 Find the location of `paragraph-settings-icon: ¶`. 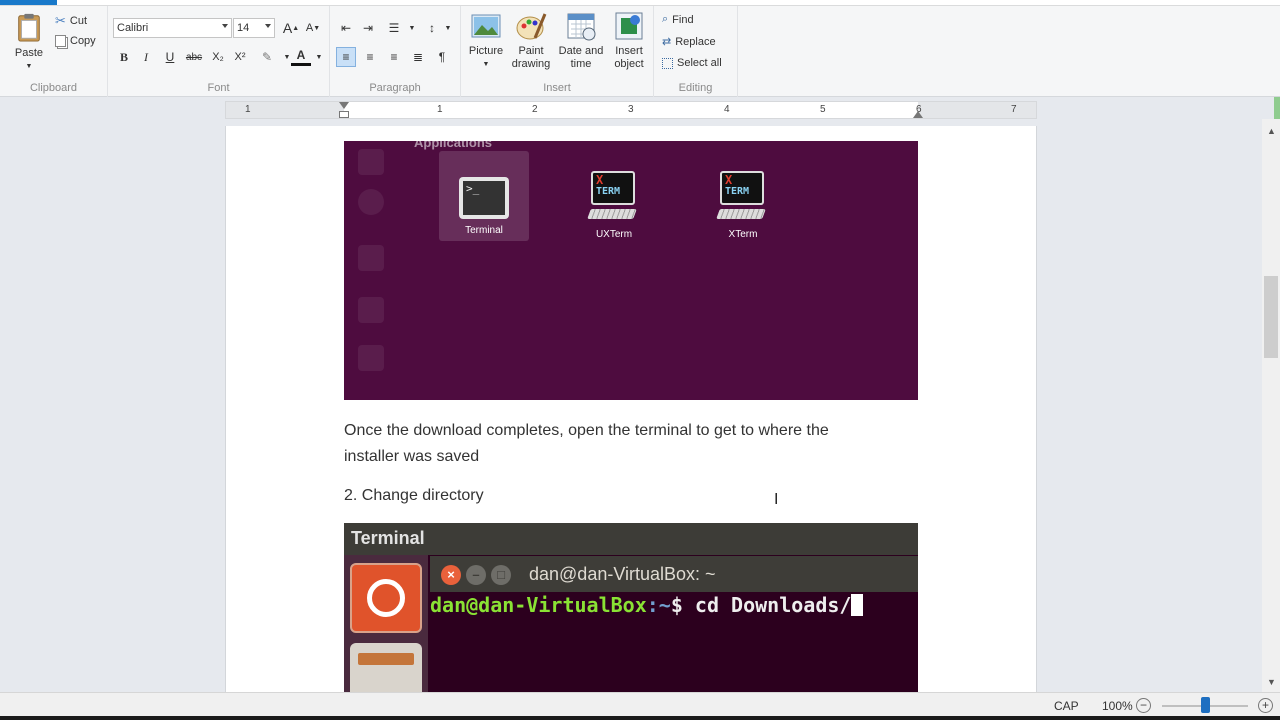

paragraph-settings-icon: ¶ is located at coordinates (442, 57).